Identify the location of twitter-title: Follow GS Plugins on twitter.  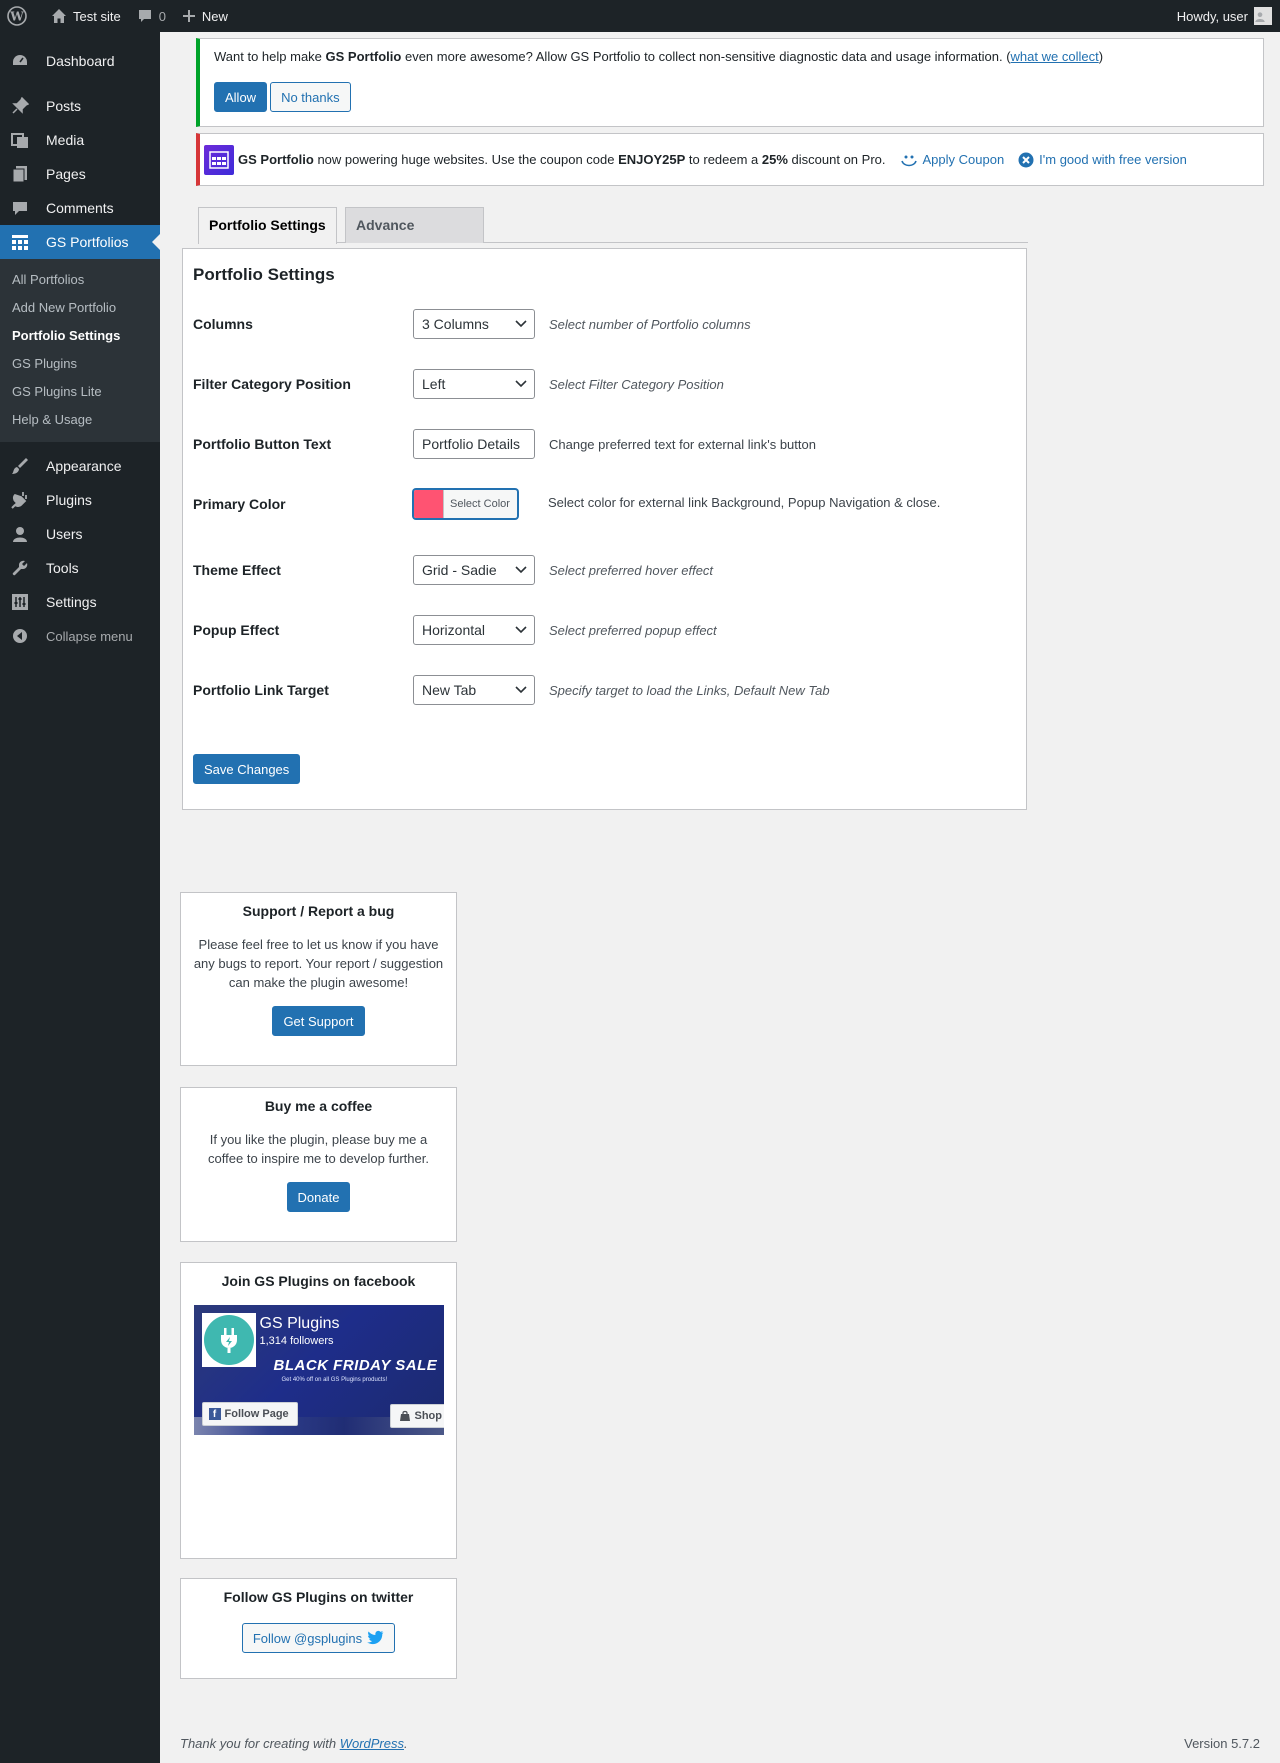
(318, 1597).